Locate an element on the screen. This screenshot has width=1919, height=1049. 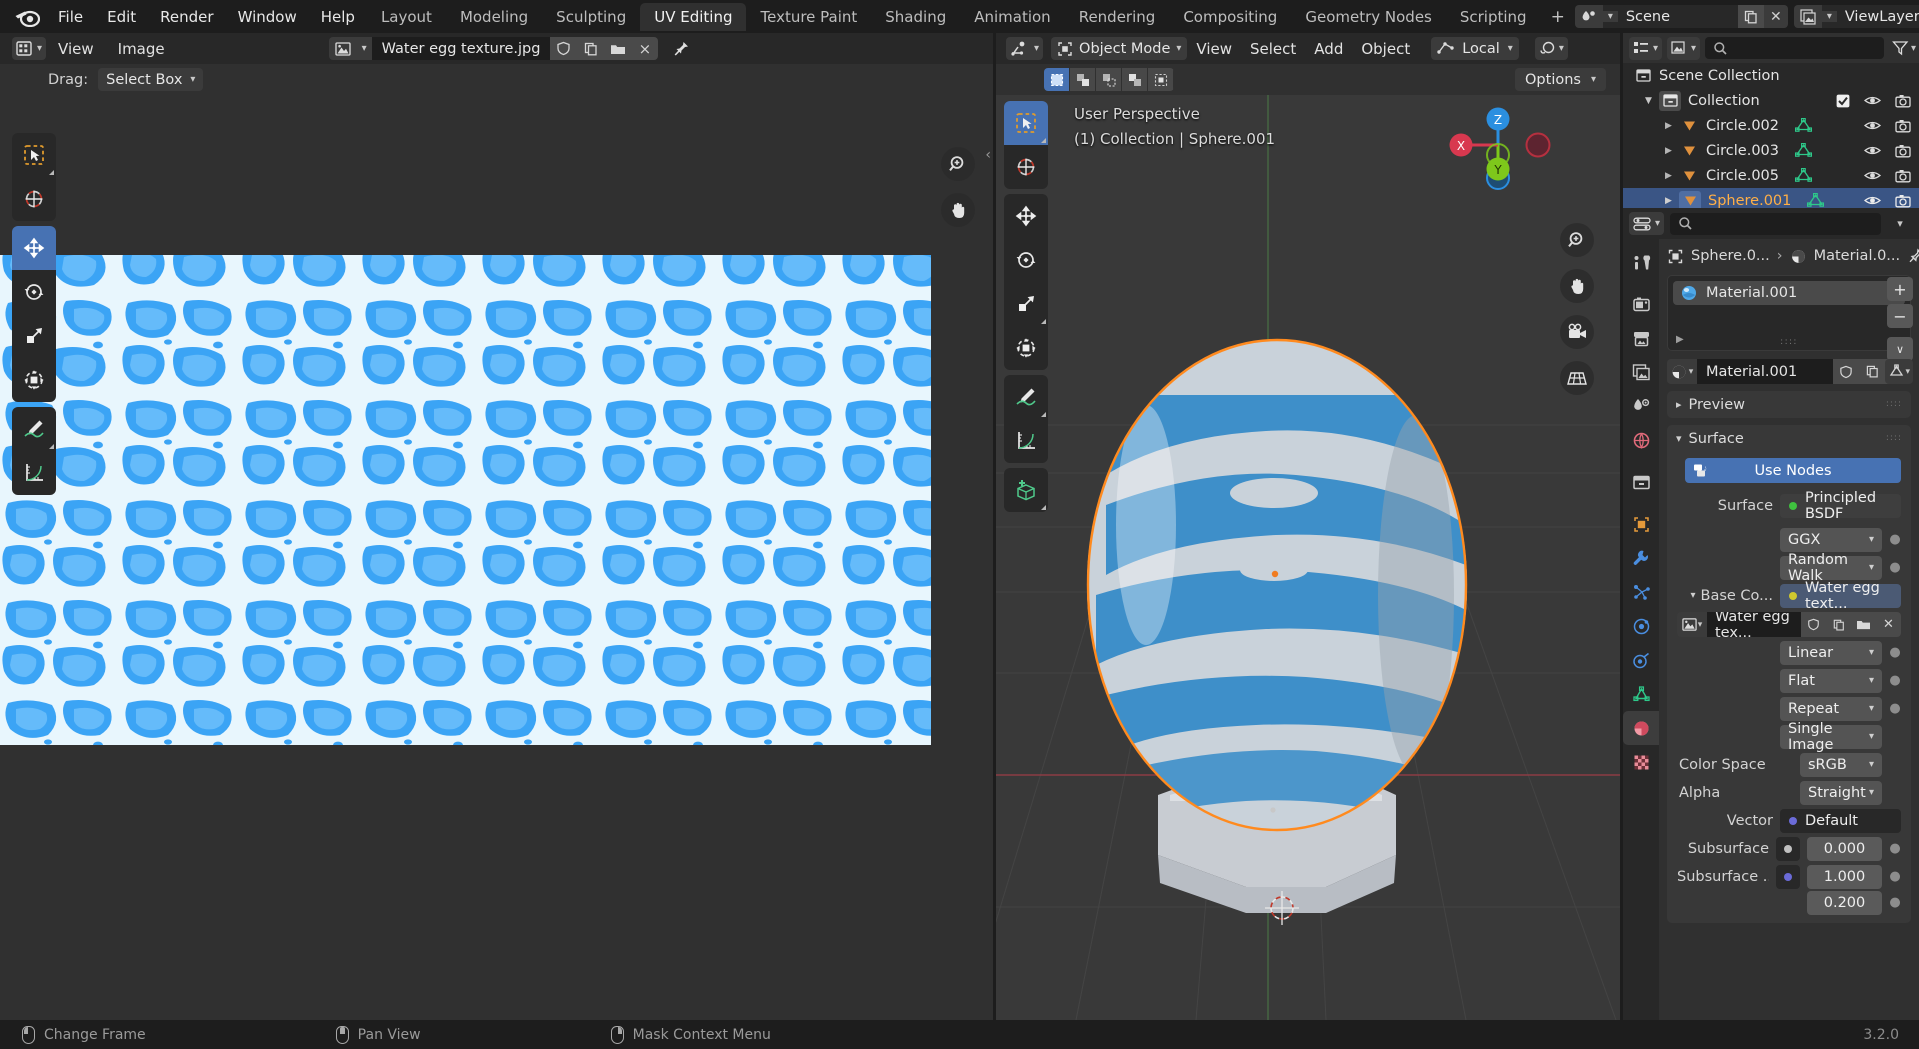
outliner-filter-icon: ▾ is located at coordinates (1904, 48).